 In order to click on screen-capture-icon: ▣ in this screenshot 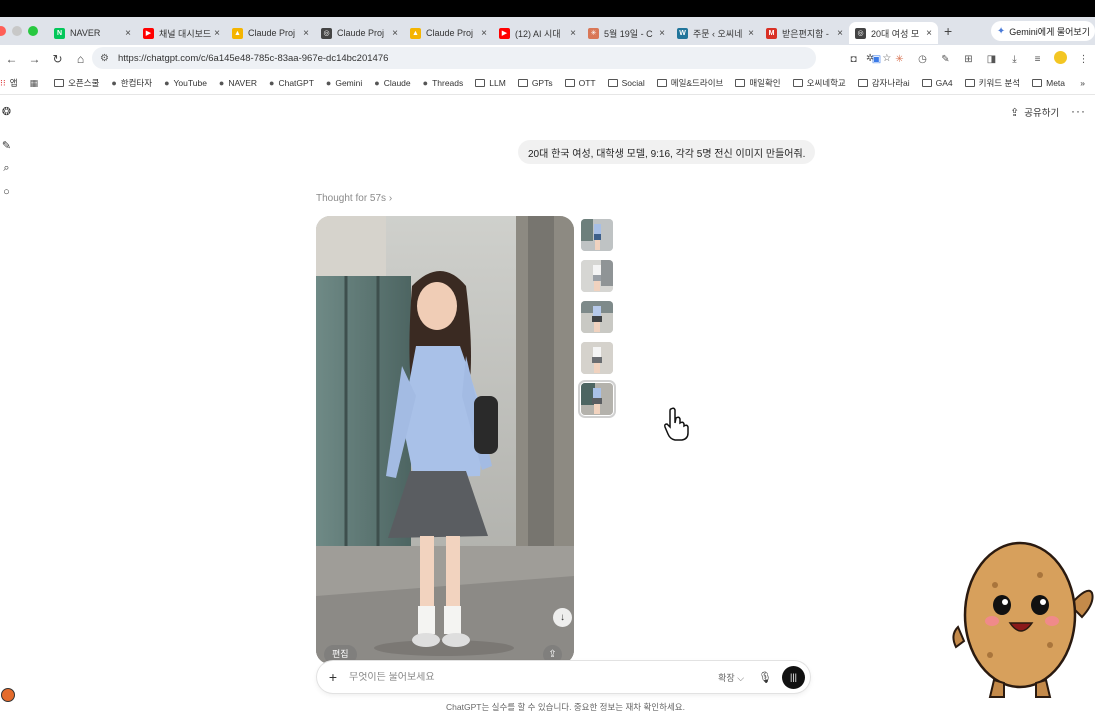, I will do `click(876, 59)`.